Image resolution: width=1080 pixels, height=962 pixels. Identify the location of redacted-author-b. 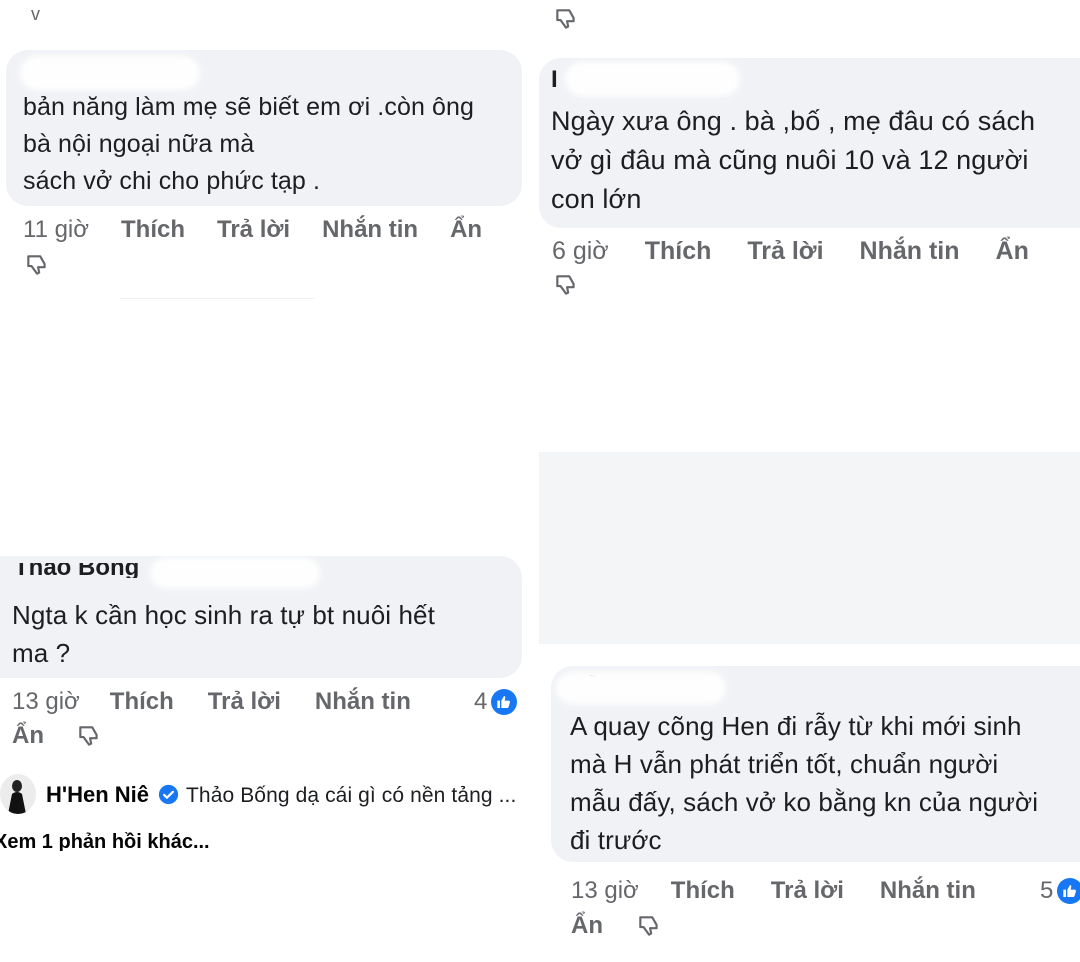
(652, 79).